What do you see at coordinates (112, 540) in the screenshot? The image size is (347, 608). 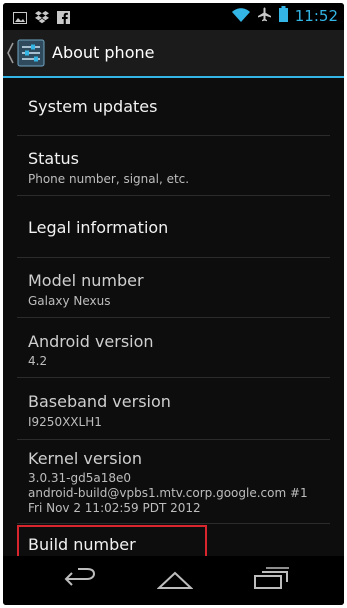 I see `build-number-highlight` at bounding box center [112, 540].